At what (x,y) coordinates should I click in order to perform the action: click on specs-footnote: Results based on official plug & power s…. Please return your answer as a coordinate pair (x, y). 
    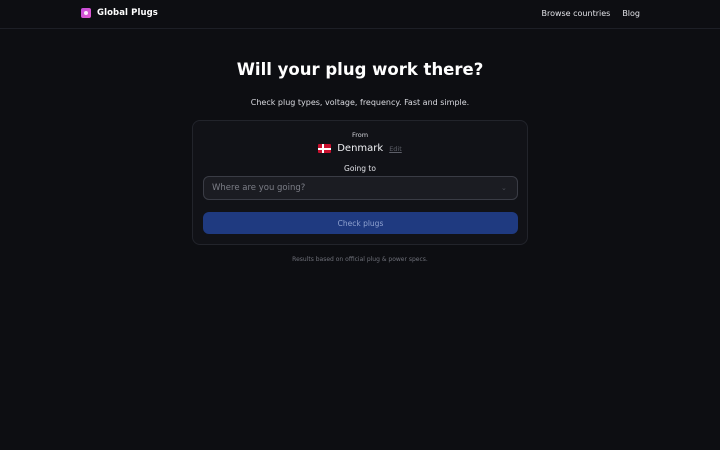
    Looking at the image, I should click on (360, 259).